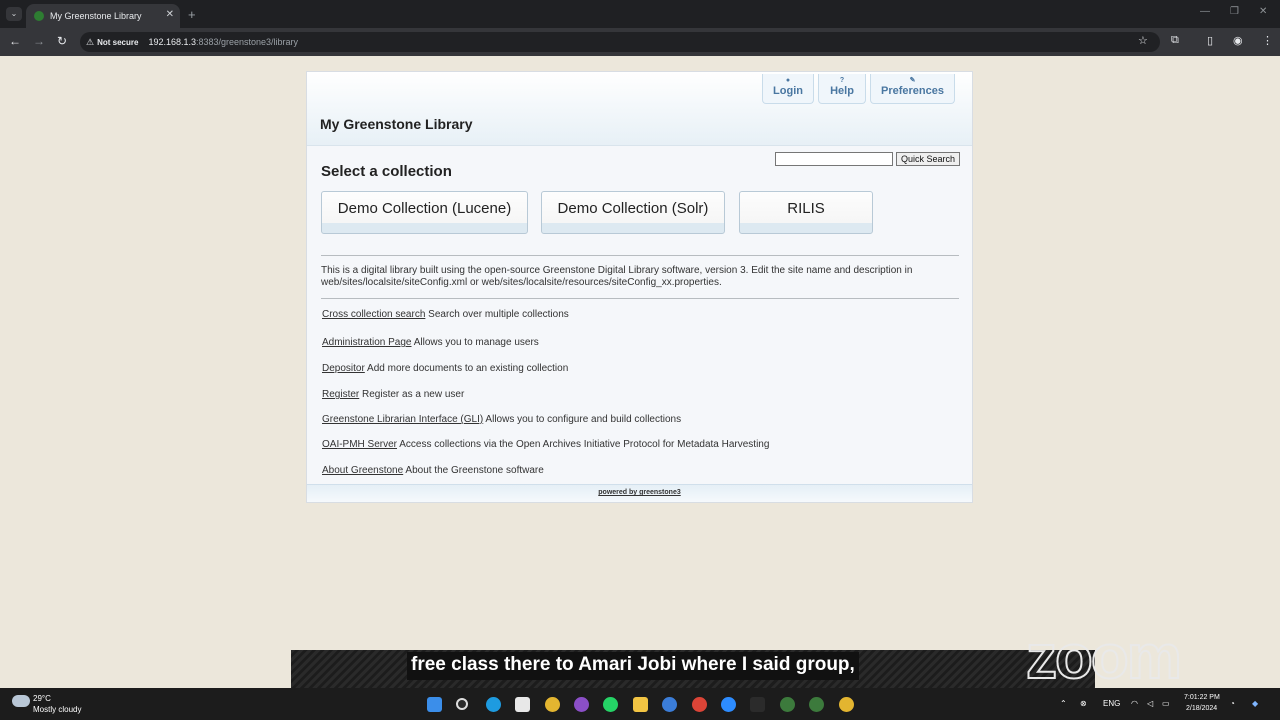 Image resolution: width=1280 pixels, height=720 pixels. I want to click on tab-close-icon: ✕, so click(170, 14).